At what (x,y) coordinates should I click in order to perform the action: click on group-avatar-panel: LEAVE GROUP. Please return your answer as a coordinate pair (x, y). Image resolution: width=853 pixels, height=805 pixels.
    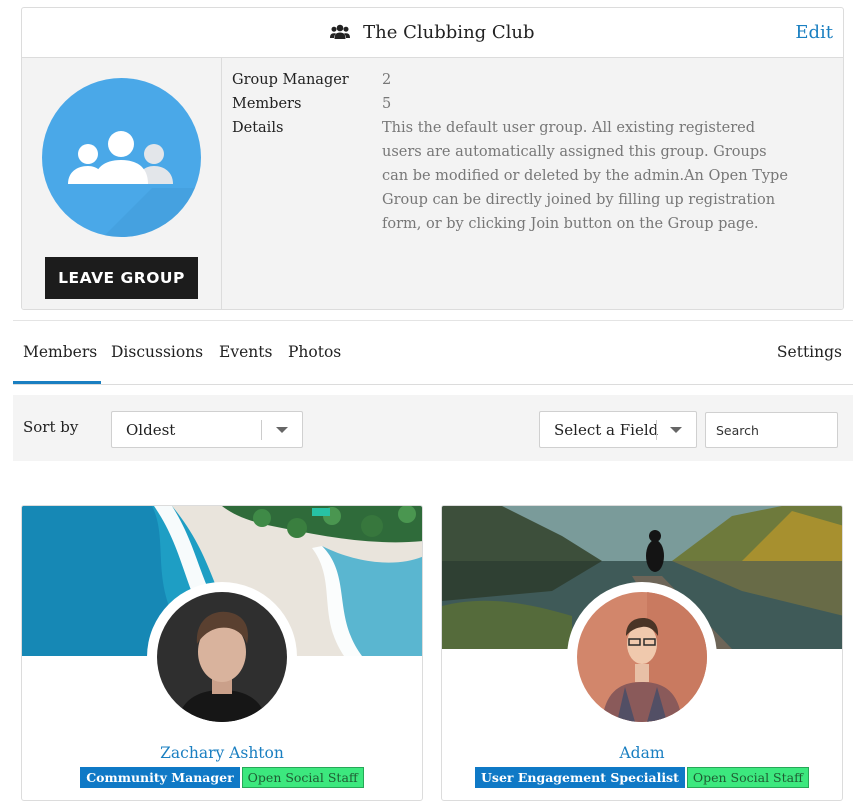
    Looking at the image, I should click on (122, 183).